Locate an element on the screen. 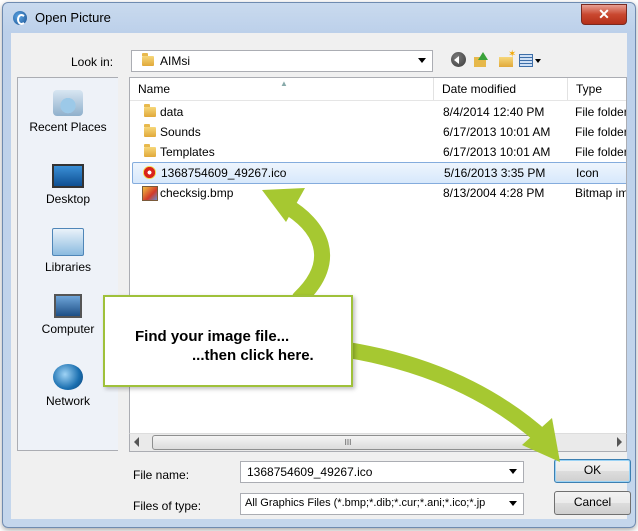 This screenshot has width=638, height=531. horizontal-scrollbar: III is located at coordinates (378, 442).